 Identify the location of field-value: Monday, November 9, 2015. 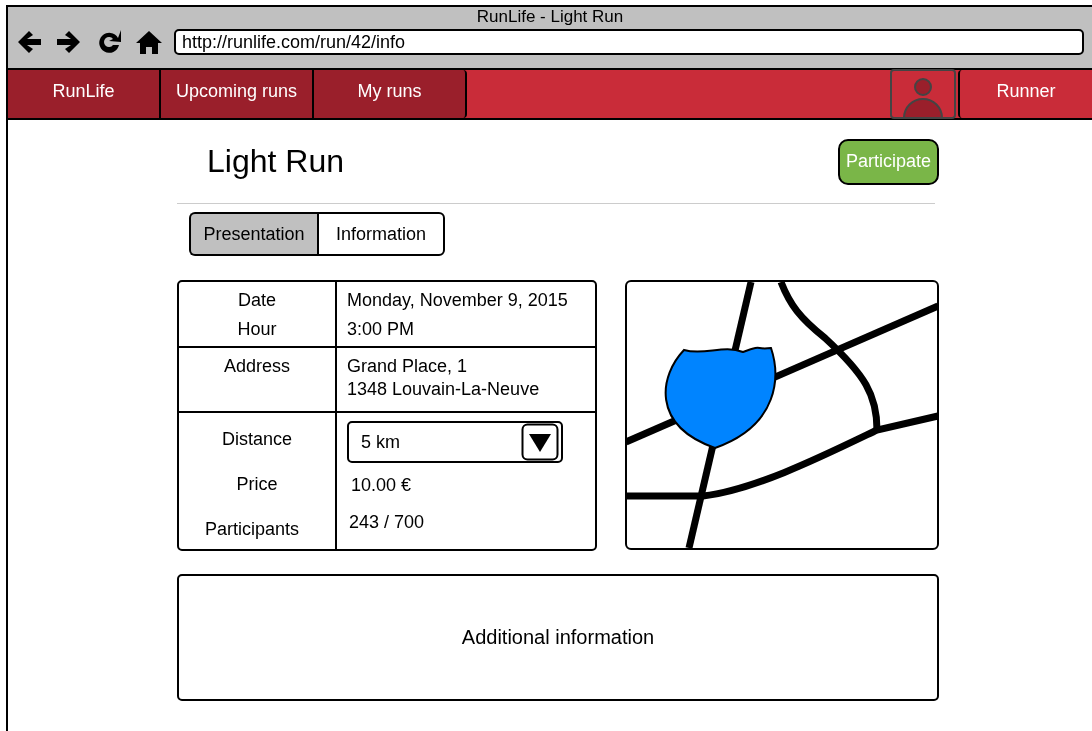
(458, 300).